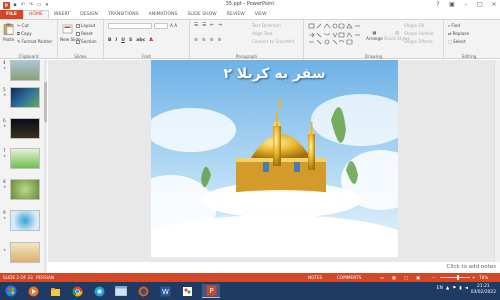 This screenshot has width=500, height=300. Describe the element at coordinates (406, 277) in the screenshot. I see `reading-view-icon: ▢` at that location.